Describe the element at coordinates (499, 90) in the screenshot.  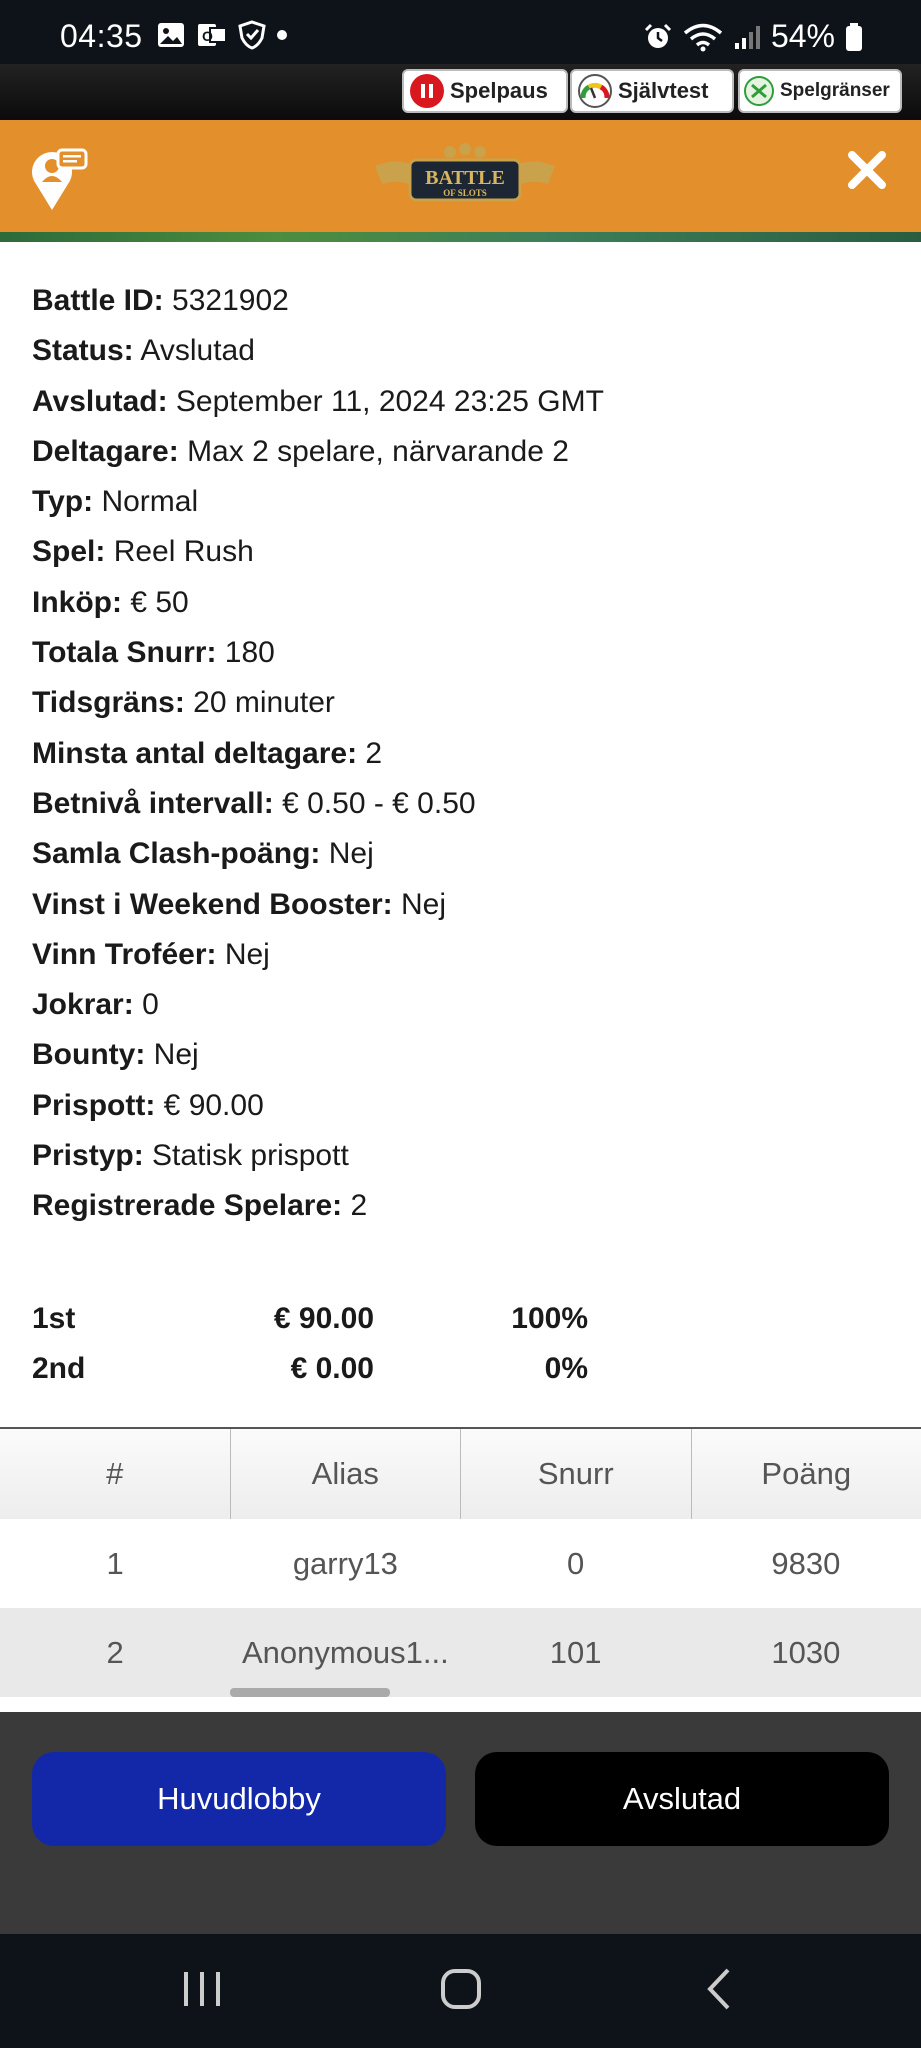
I see `spelpaus-label: Spelpaus` at that location.